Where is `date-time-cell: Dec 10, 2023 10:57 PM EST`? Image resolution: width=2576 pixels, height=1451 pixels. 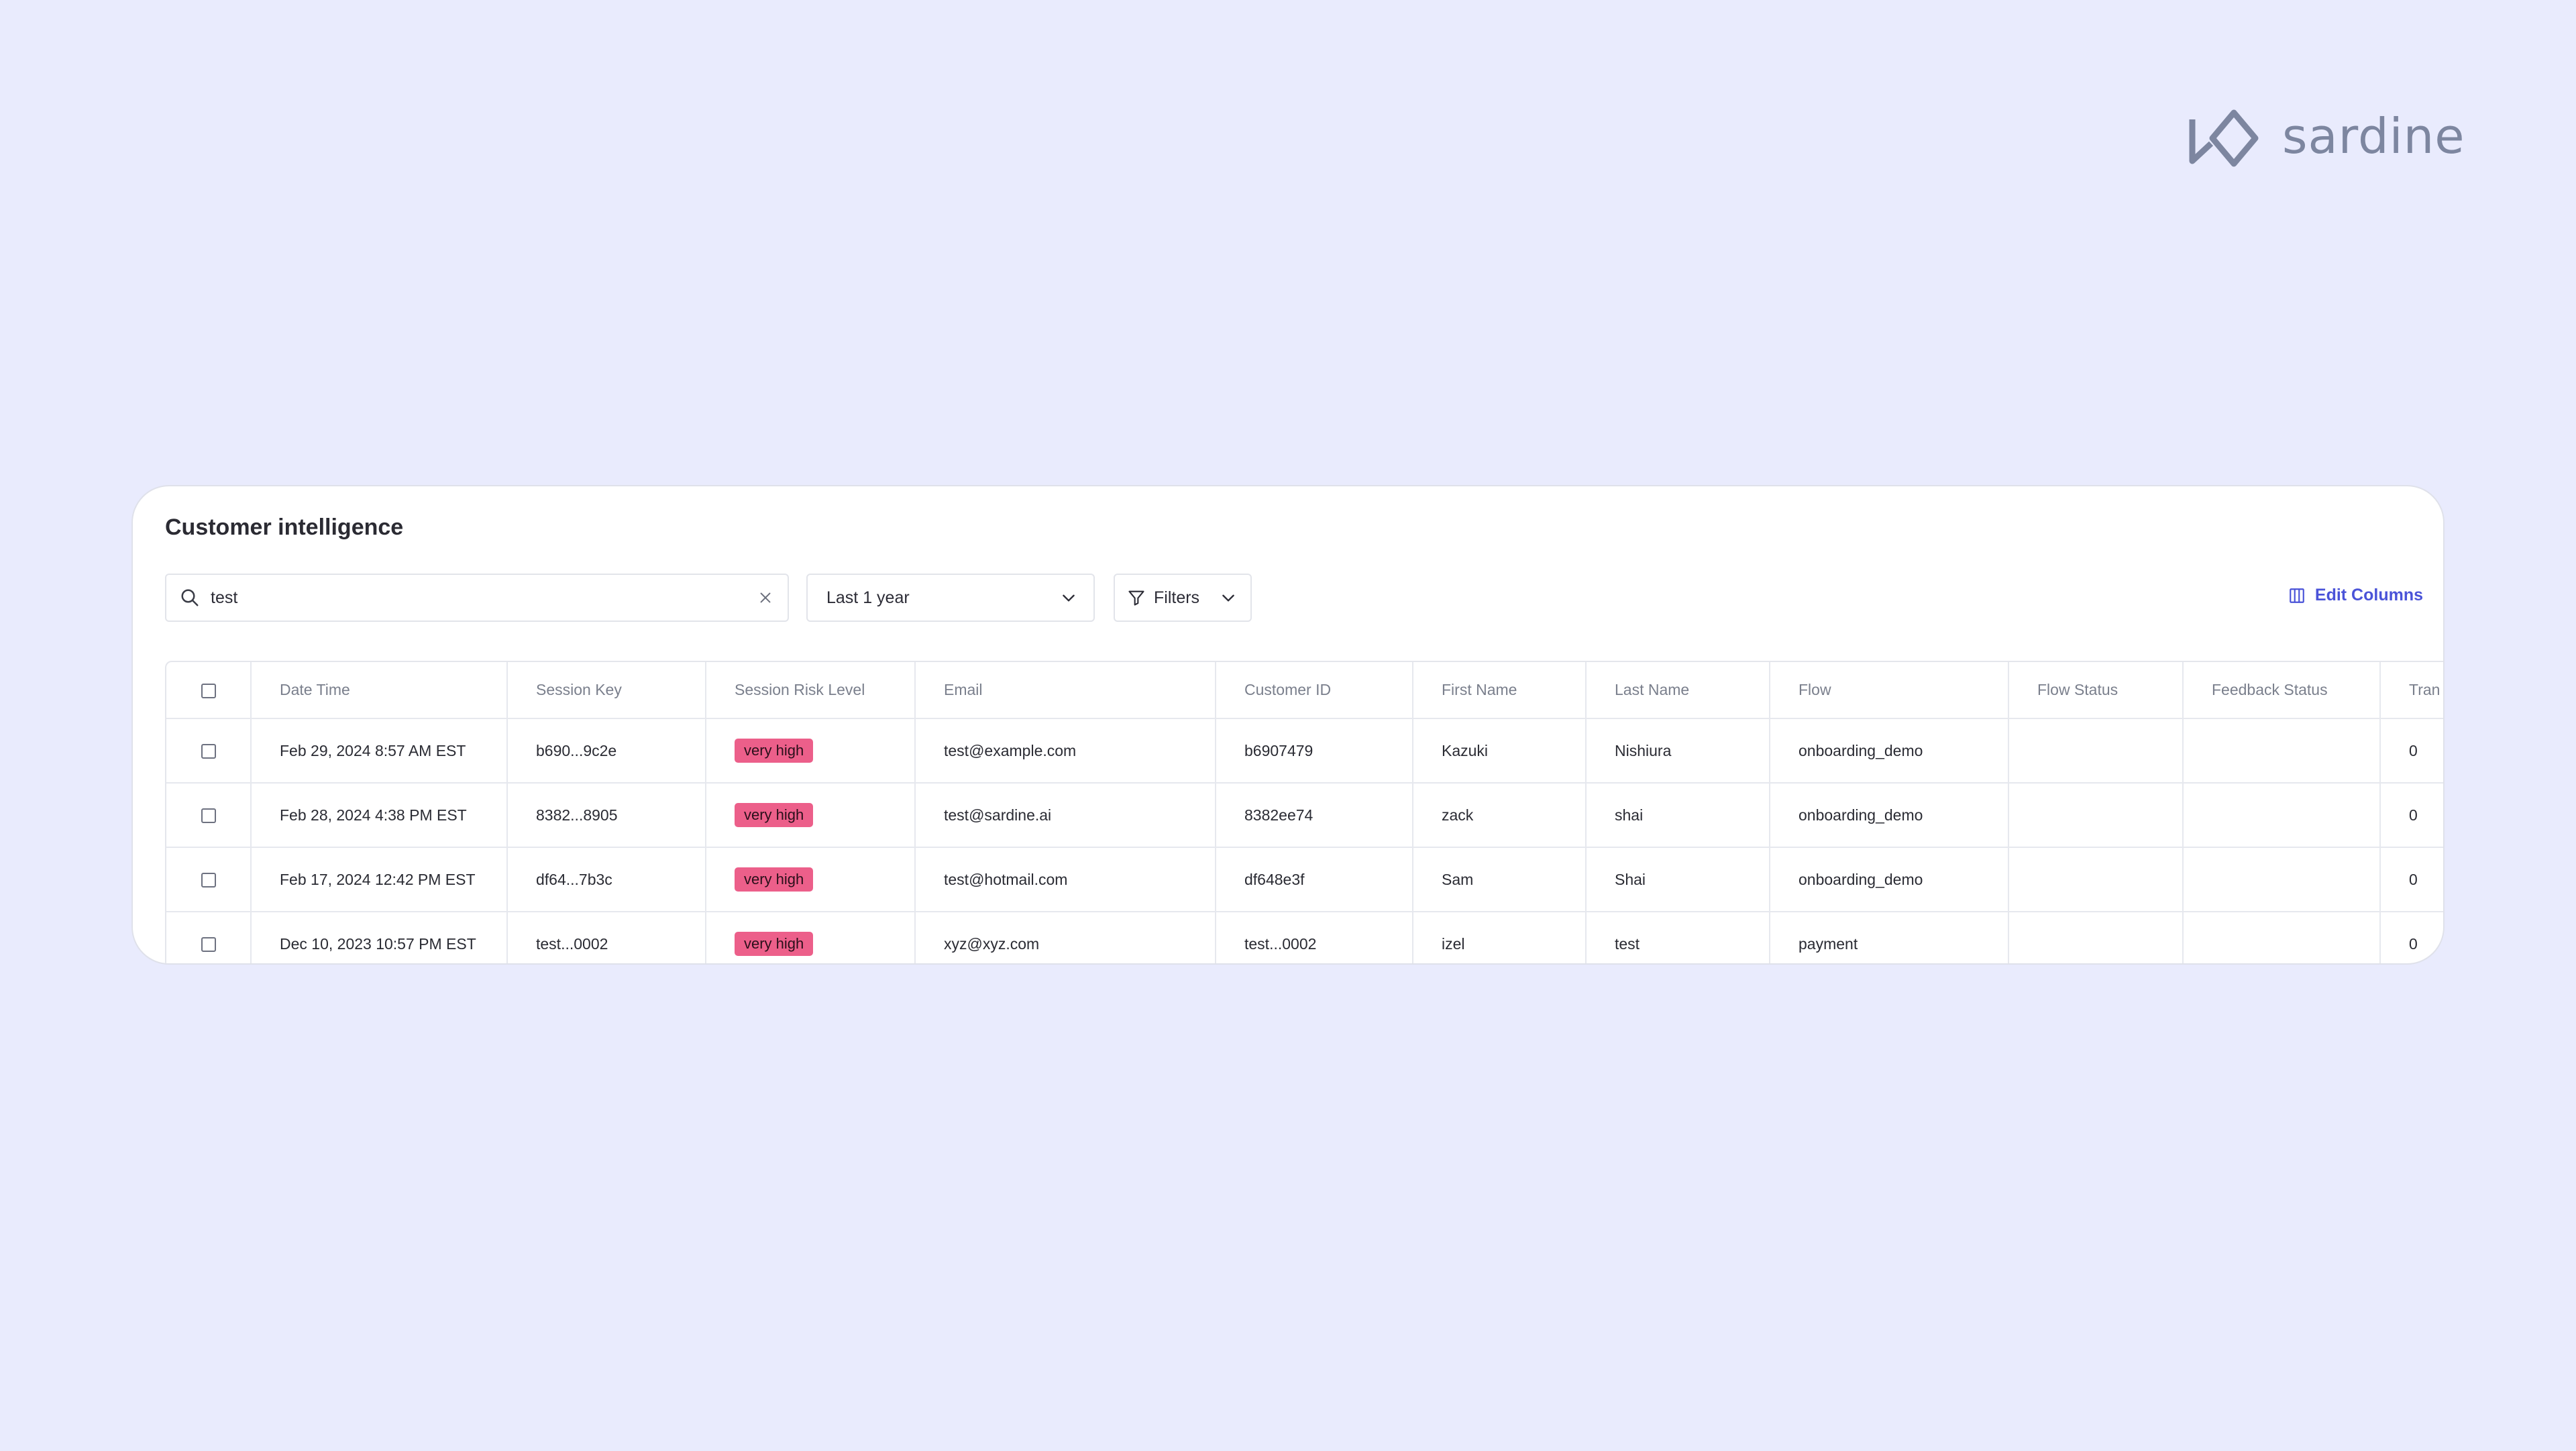
date-time-cell: Dec 10, 2023 10:57 PM EST is located at coordinates (379, 937).